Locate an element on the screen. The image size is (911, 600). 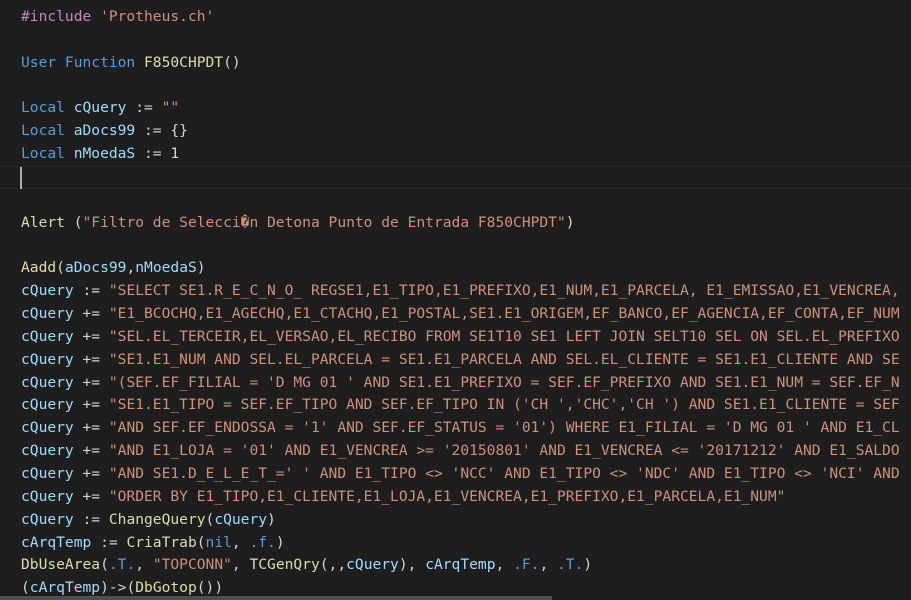
code-token: .F. is located at coordinates (526, 565).